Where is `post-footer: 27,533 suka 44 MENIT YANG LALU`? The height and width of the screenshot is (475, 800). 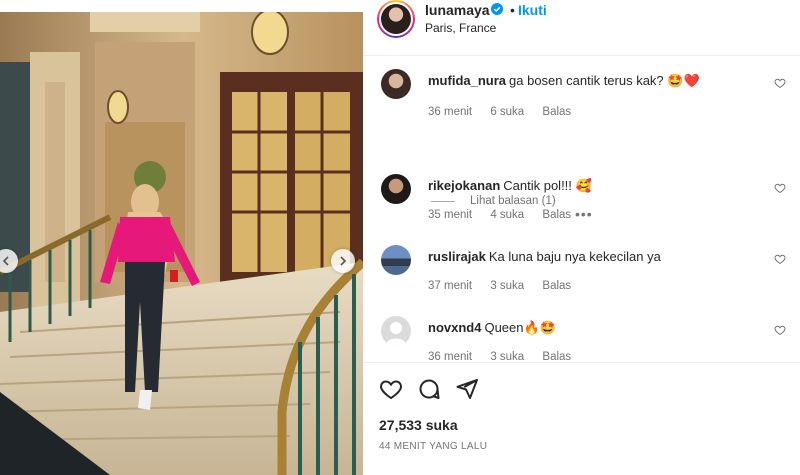
post-footer: 27,533 suka 44 MENIT YANG LALU is located at coordinates (581, 418).